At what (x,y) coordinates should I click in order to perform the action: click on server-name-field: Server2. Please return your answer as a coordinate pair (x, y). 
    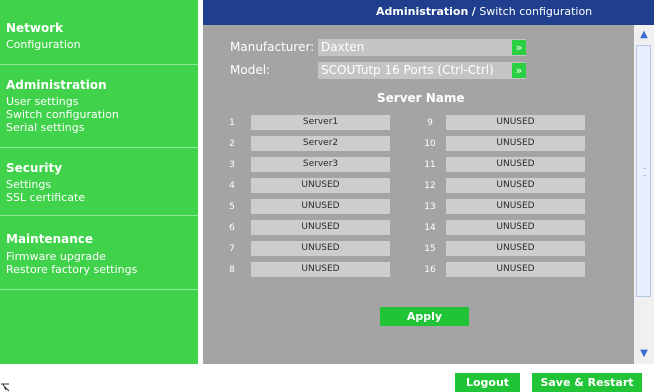
    Looking at the image, I should click on (320, 143).